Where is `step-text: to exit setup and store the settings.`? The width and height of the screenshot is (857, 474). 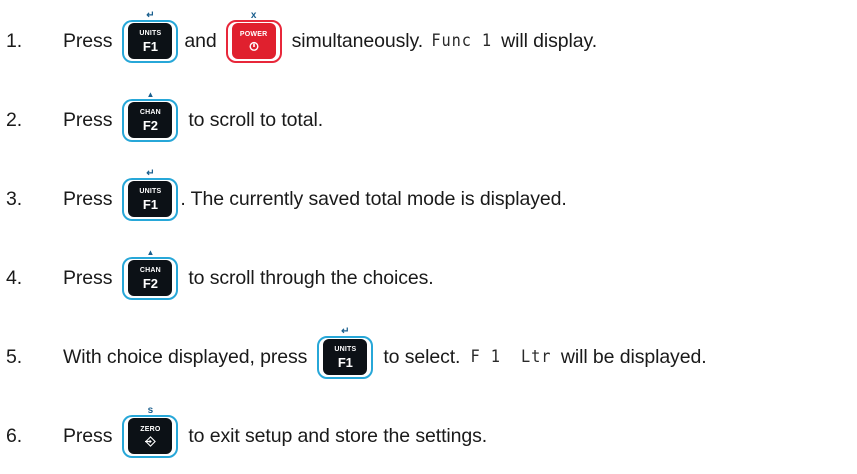
step-text: to exit setup and store the settings. is located at coordinates (338, 435).